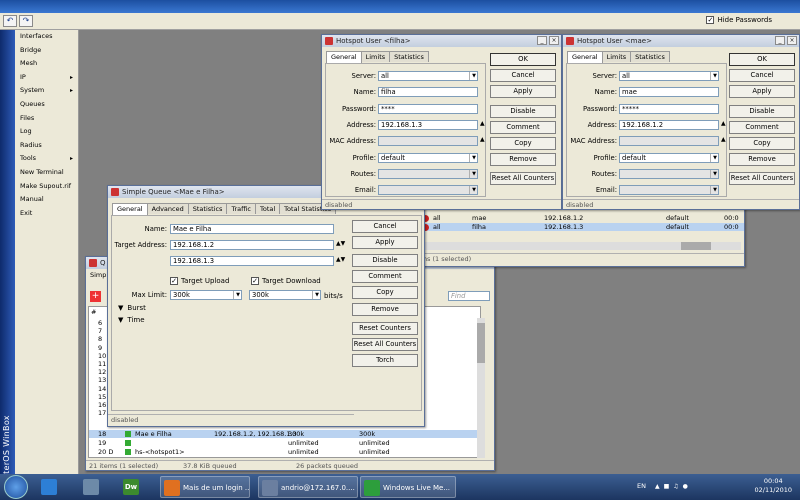 Image resolution: width=800 pixels, height=500 pixels. I want to click on table-row: 19 unlimited unlimited, so click(284, 443).